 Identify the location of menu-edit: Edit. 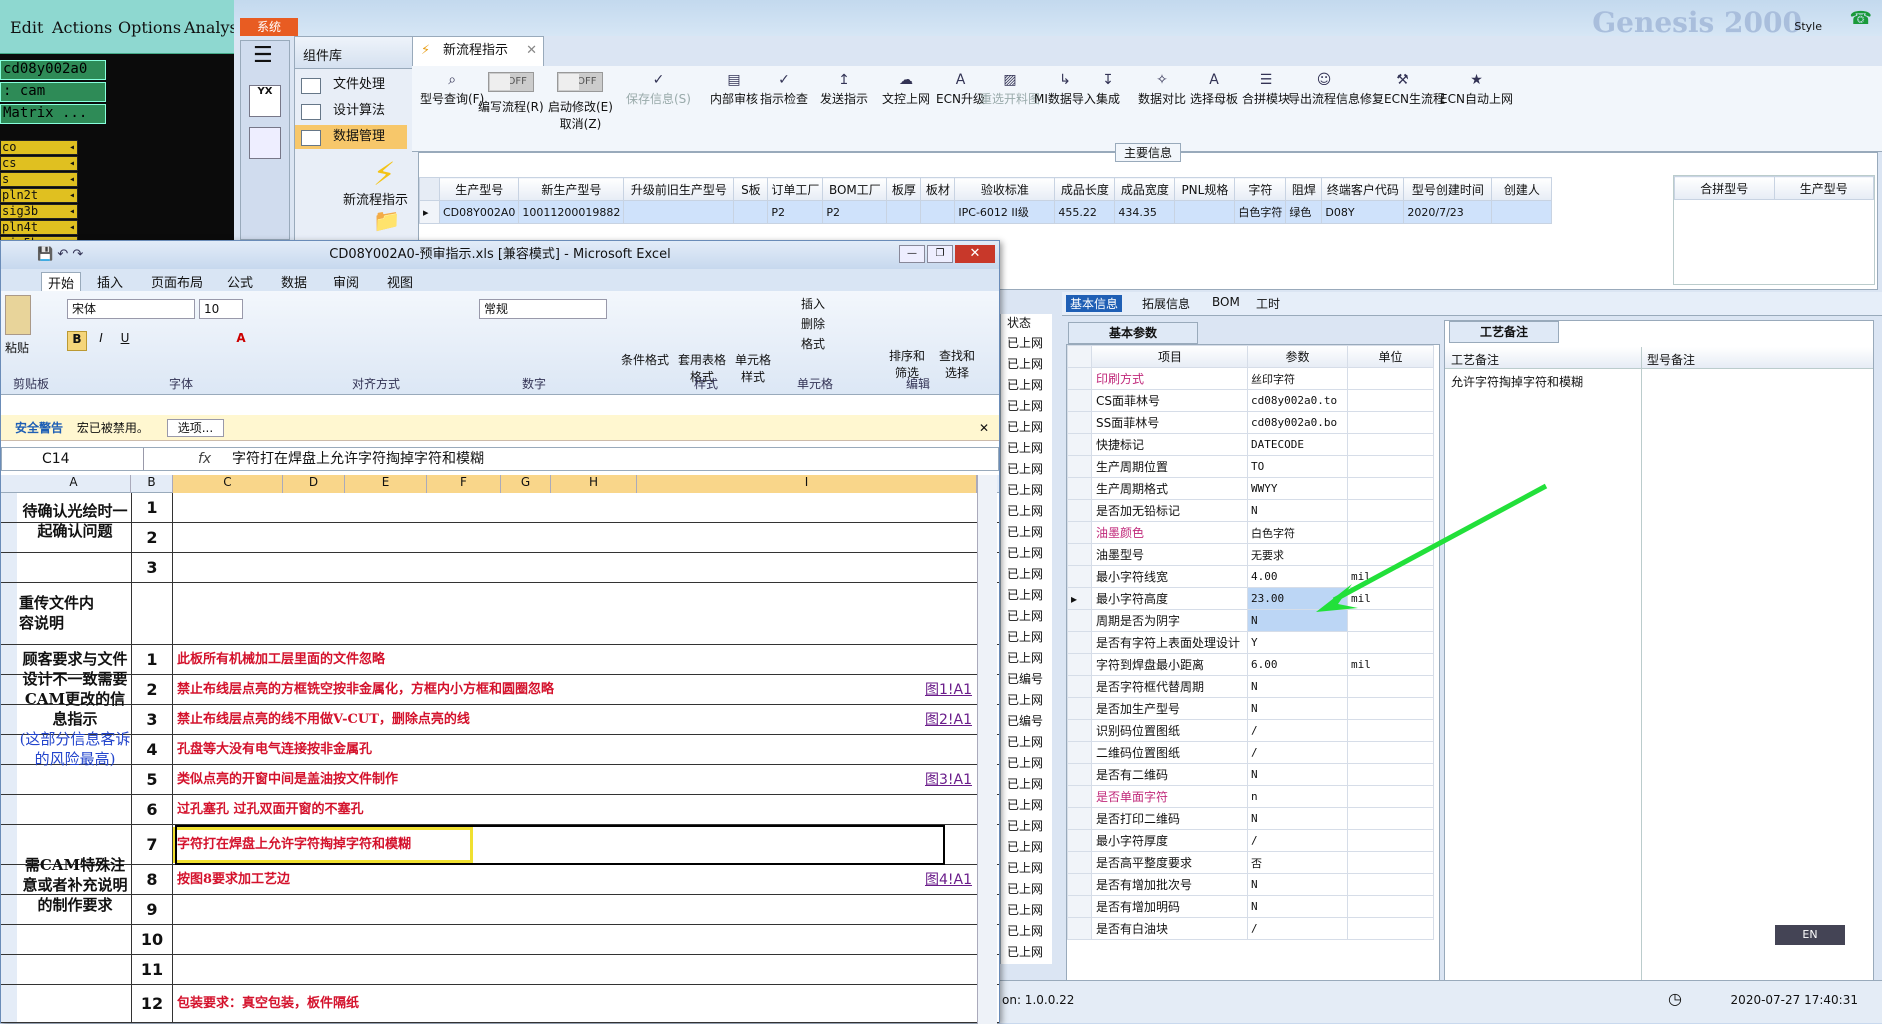
(26, 27).